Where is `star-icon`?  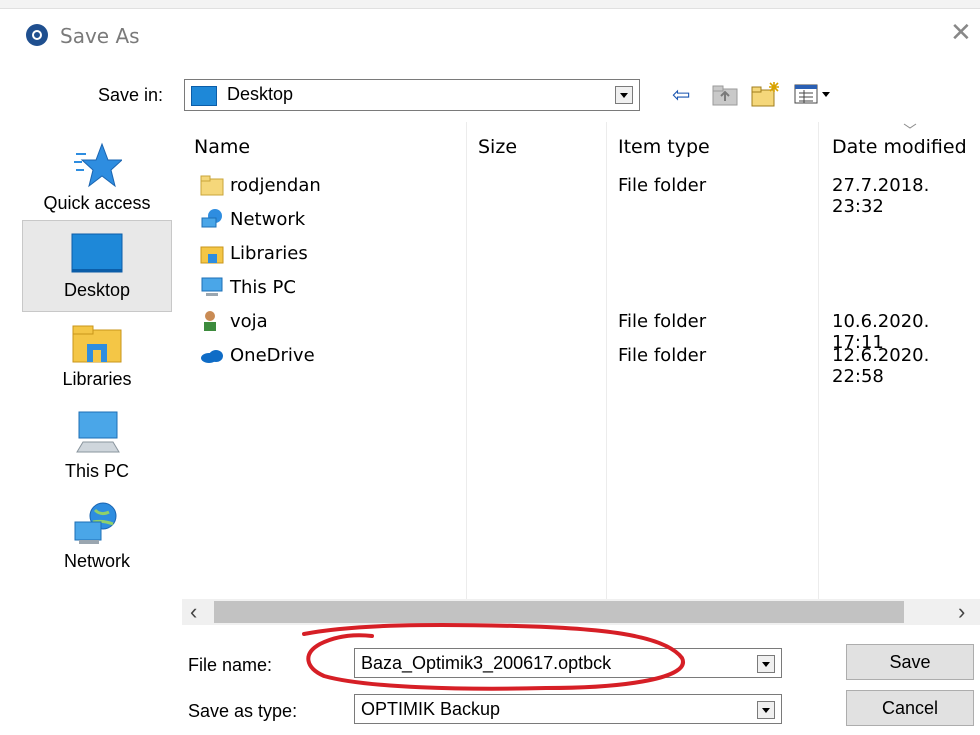
star-icon is located at coordinates (99, 165).